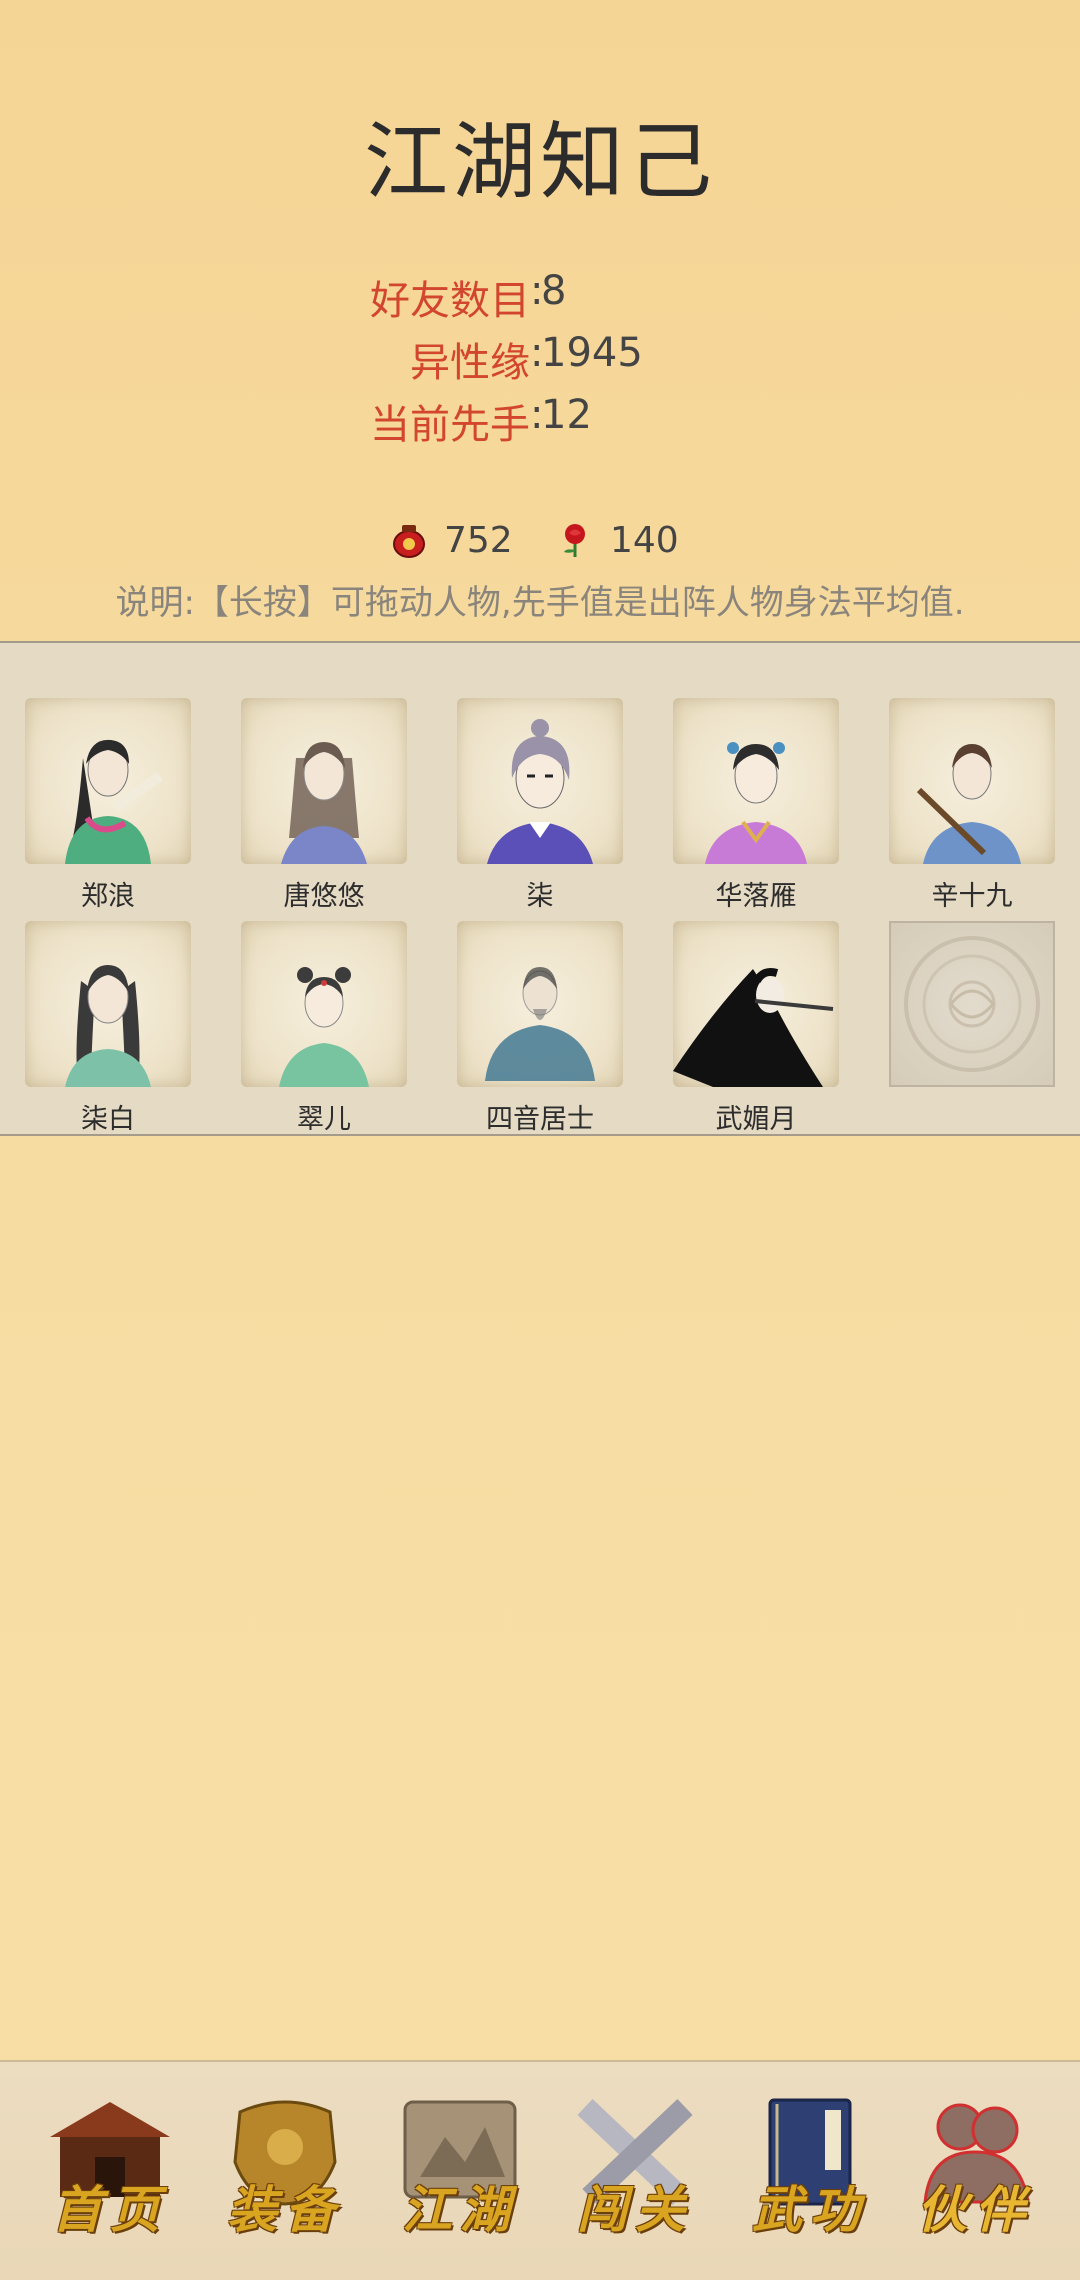 The height and width of the screenshot is (2280, 1080). I want to click on companion-card: 柒, so click(540, 805).